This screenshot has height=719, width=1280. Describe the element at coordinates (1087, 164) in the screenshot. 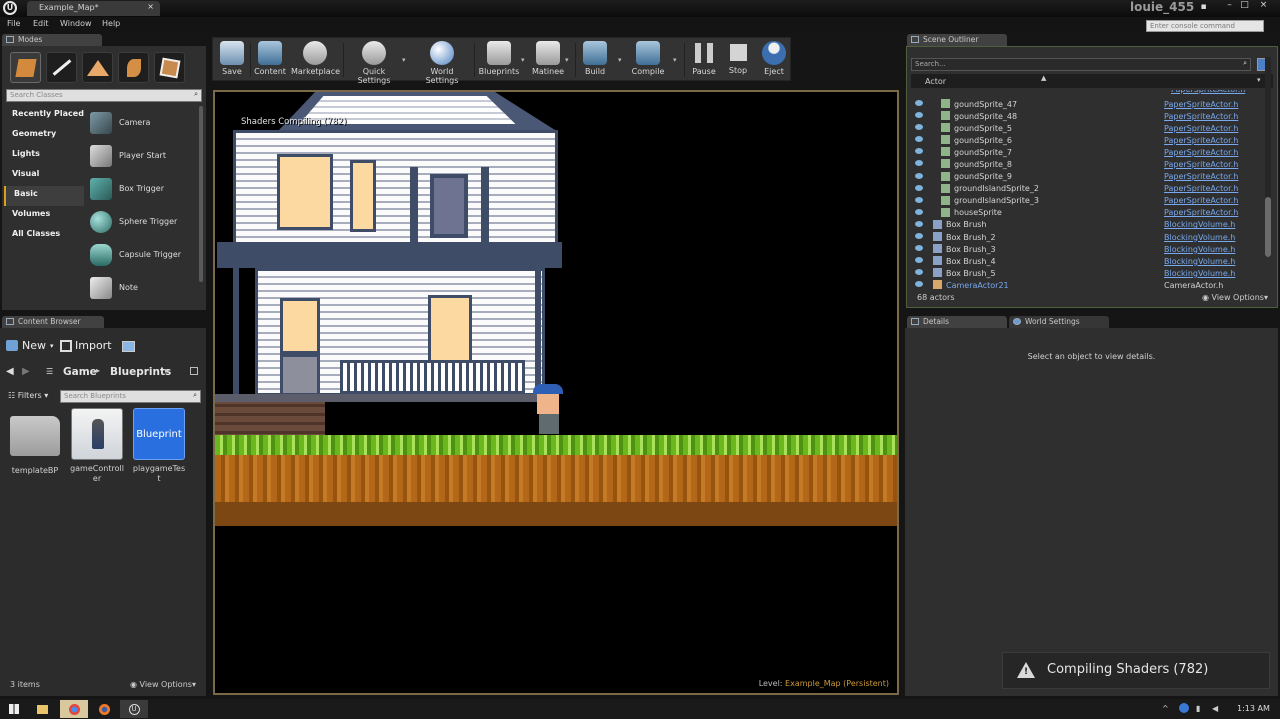

I see `outliner-row: goundSprite_8 PaperSpriteActor.h` at that location.